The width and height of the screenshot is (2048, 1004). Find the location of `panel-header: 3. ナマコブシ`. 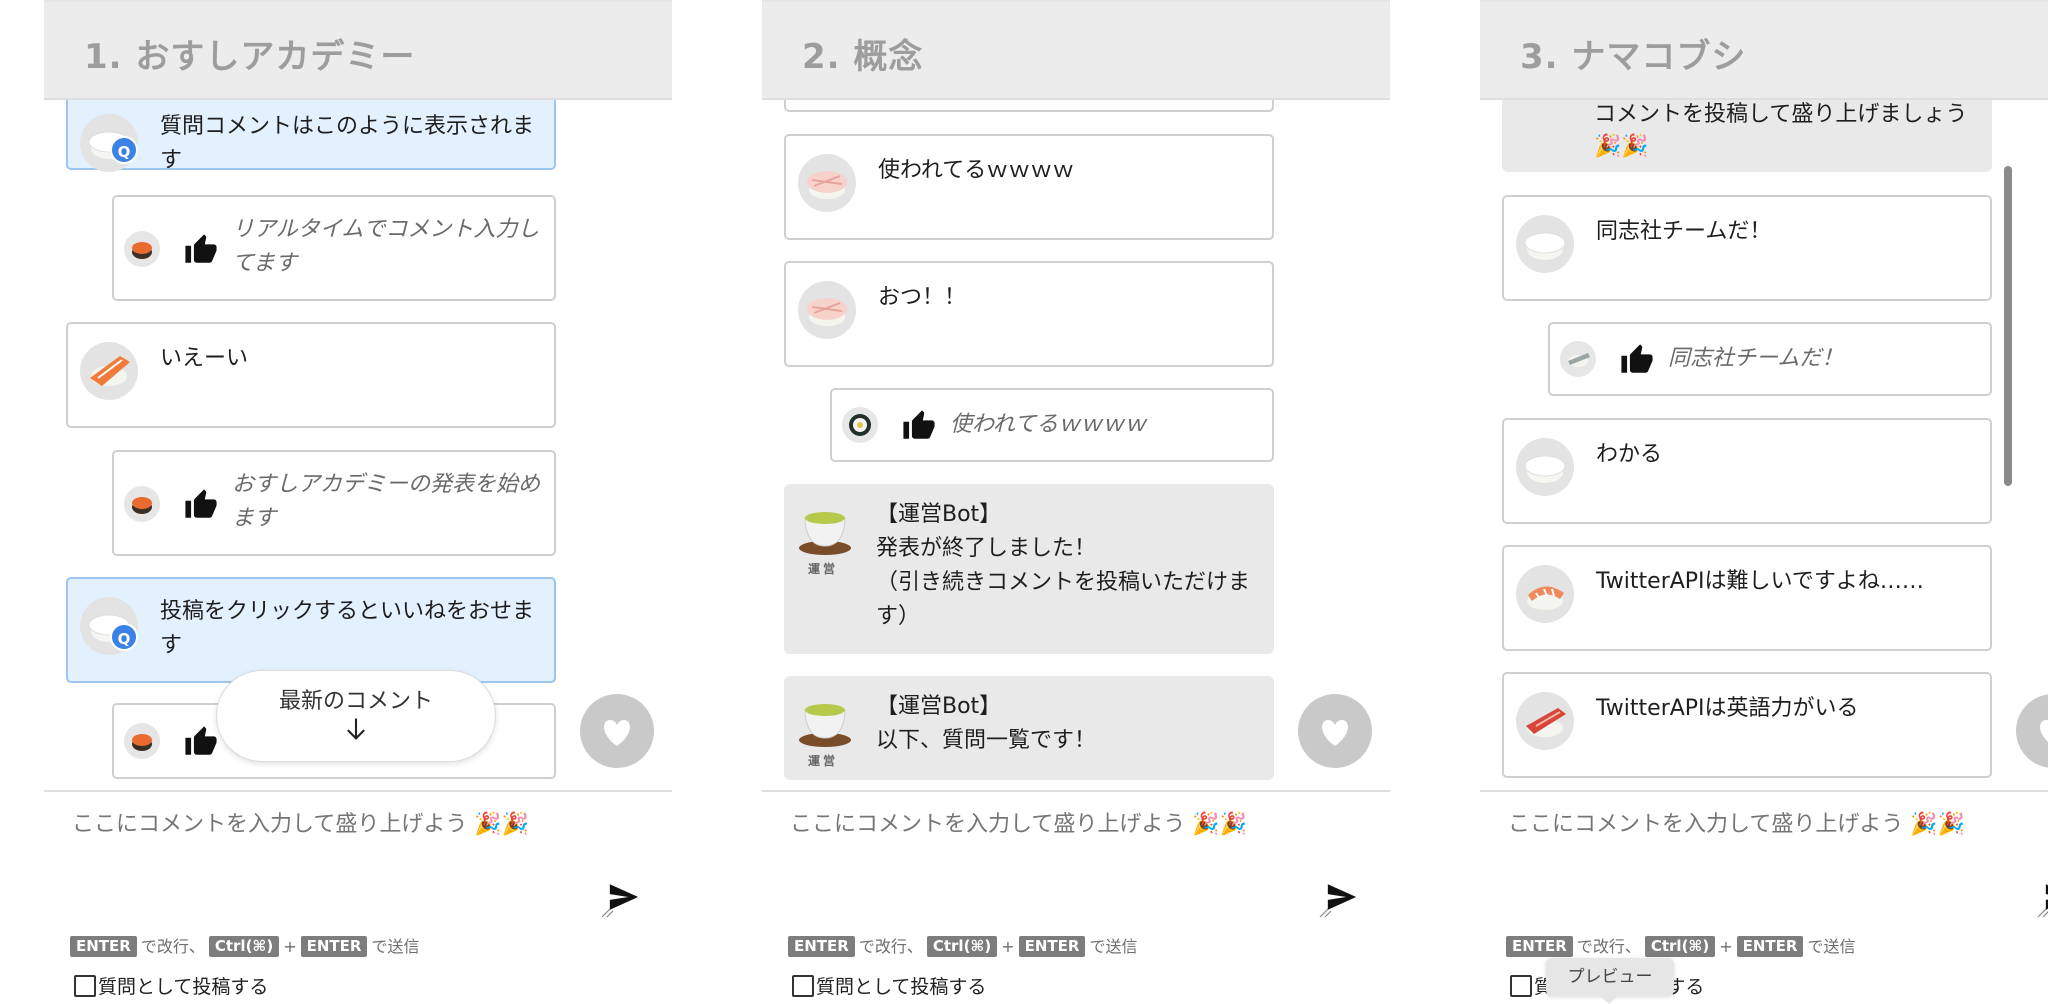

panel-header: 3. ナマコブシ is located at coordinates (1764, 51).